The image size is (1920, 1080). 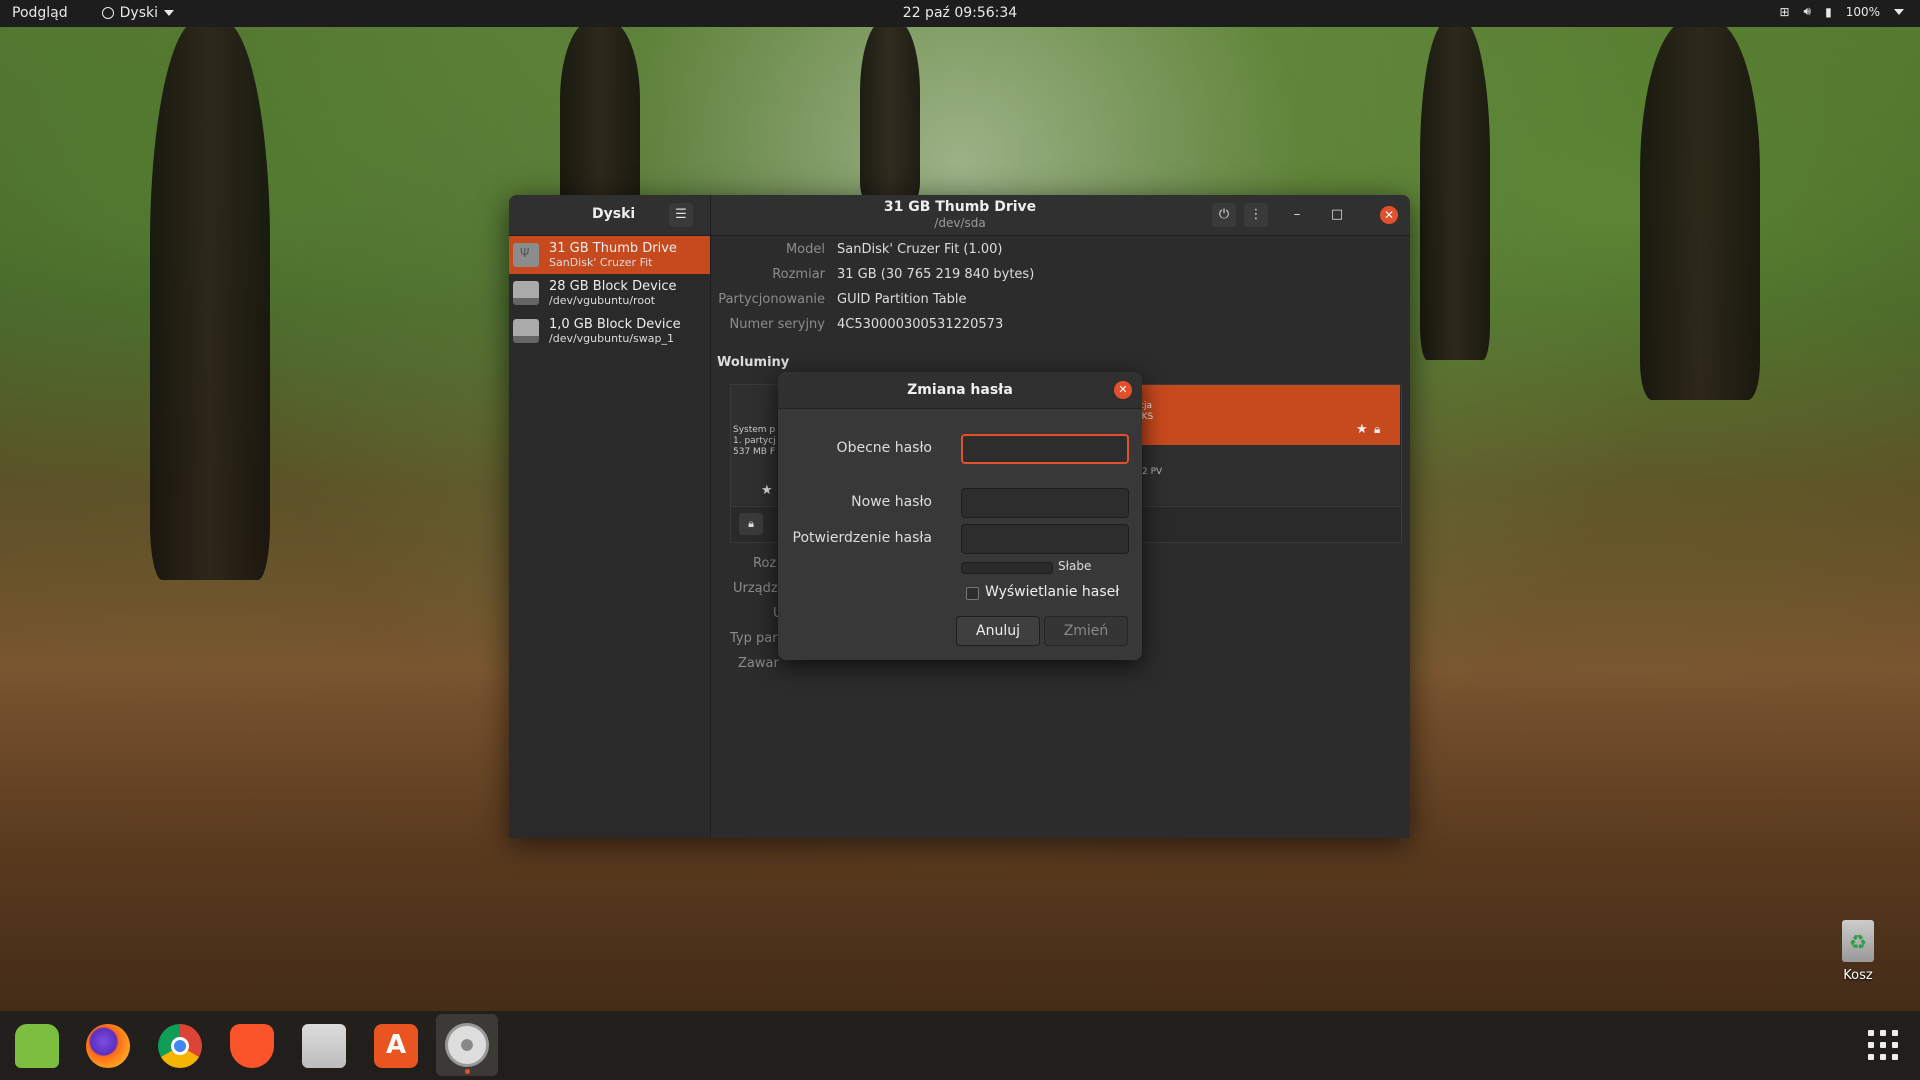 I want to click on property-label: Zawar, so click(x=758, y=663).